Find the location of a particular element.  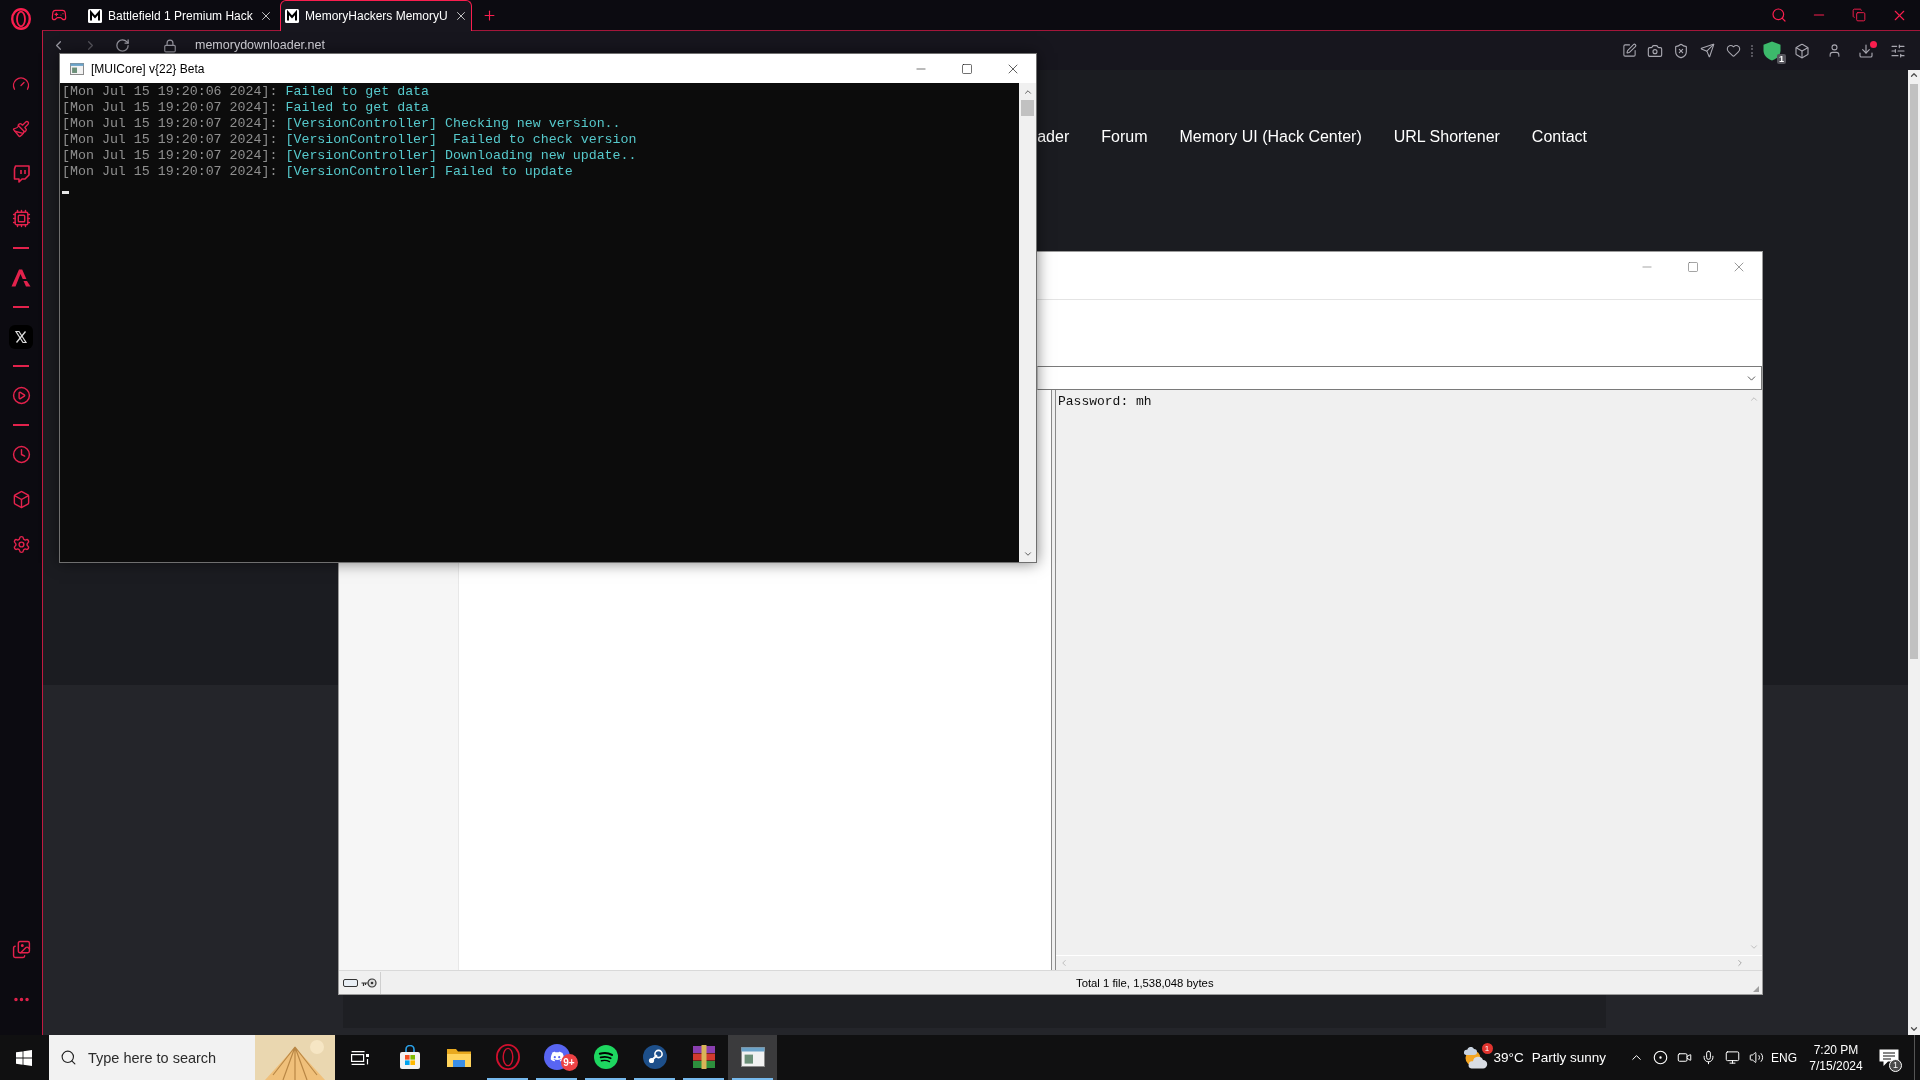

console-app-icon is located at coordinates (752, 1056).